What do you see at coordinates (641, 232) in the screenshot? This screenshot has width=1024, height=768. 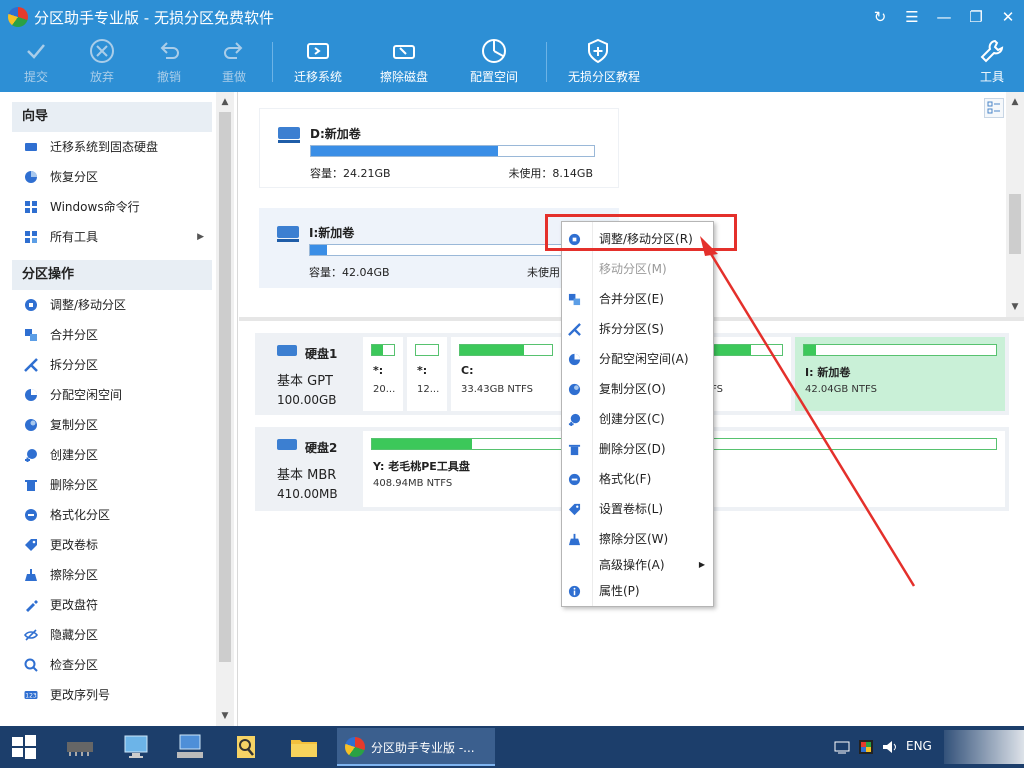 I see `annotation-highlight-box` at bounding box center [641, 232].